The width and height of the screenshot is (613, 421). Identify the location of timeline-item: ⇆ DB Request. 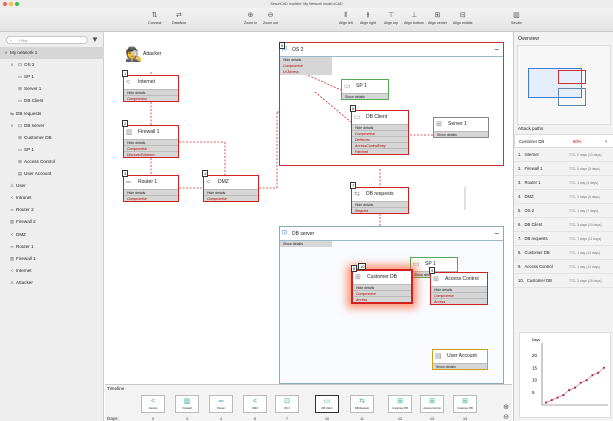
(362, 404).